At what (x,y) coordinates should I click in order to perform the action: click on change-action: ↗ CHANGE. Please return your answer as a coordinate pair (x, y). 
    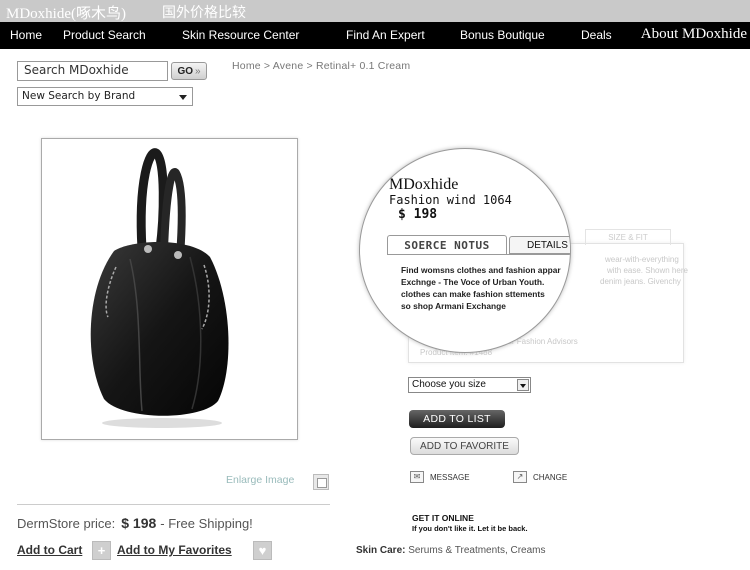
    Looking at the image, I should click on (540, 477).